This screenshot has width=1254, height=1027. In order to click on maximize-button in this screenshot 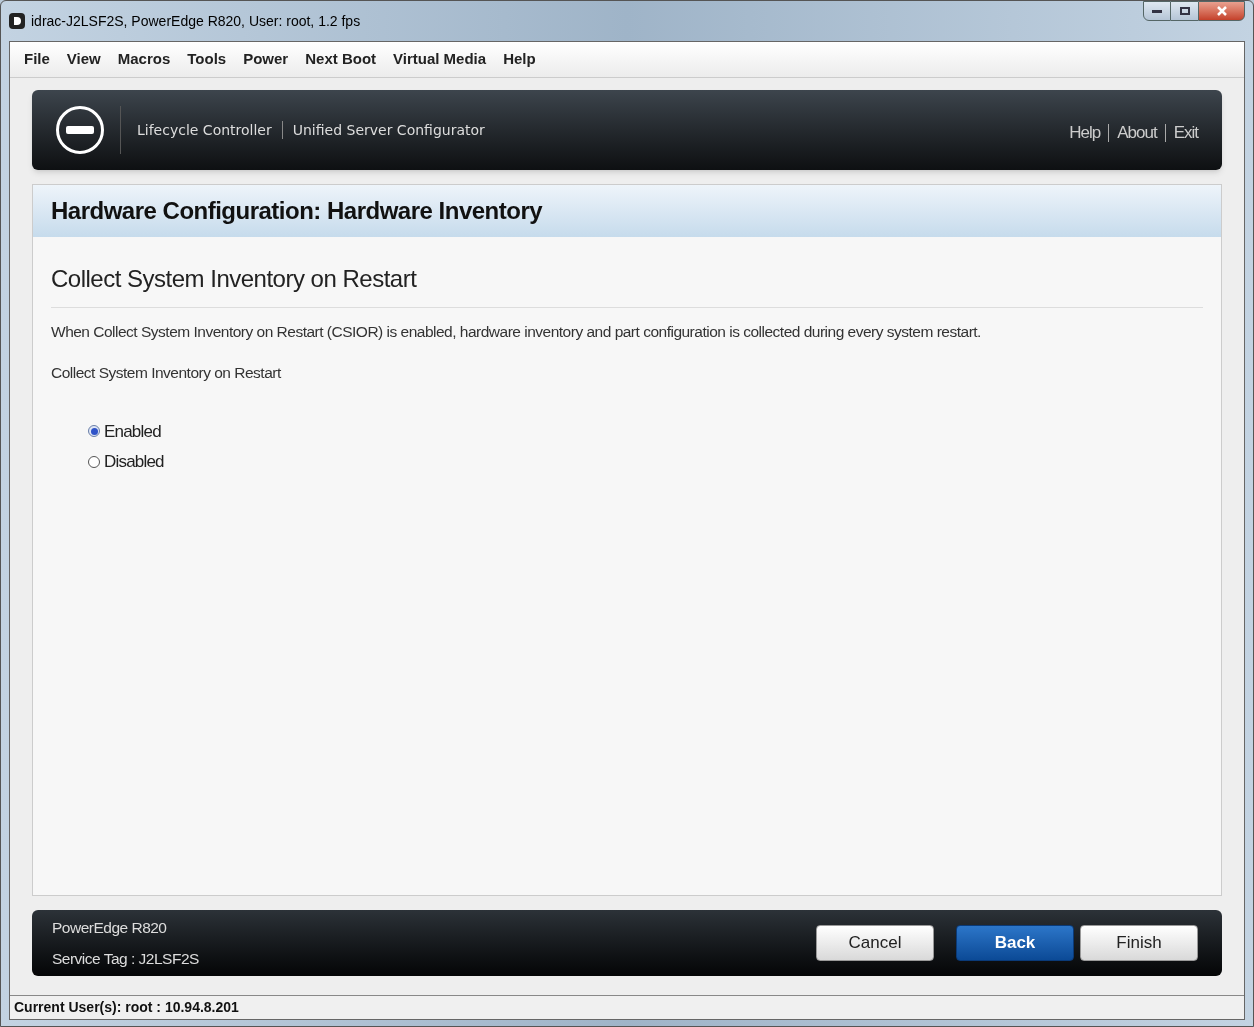, I will do `click(1184, 11)`.